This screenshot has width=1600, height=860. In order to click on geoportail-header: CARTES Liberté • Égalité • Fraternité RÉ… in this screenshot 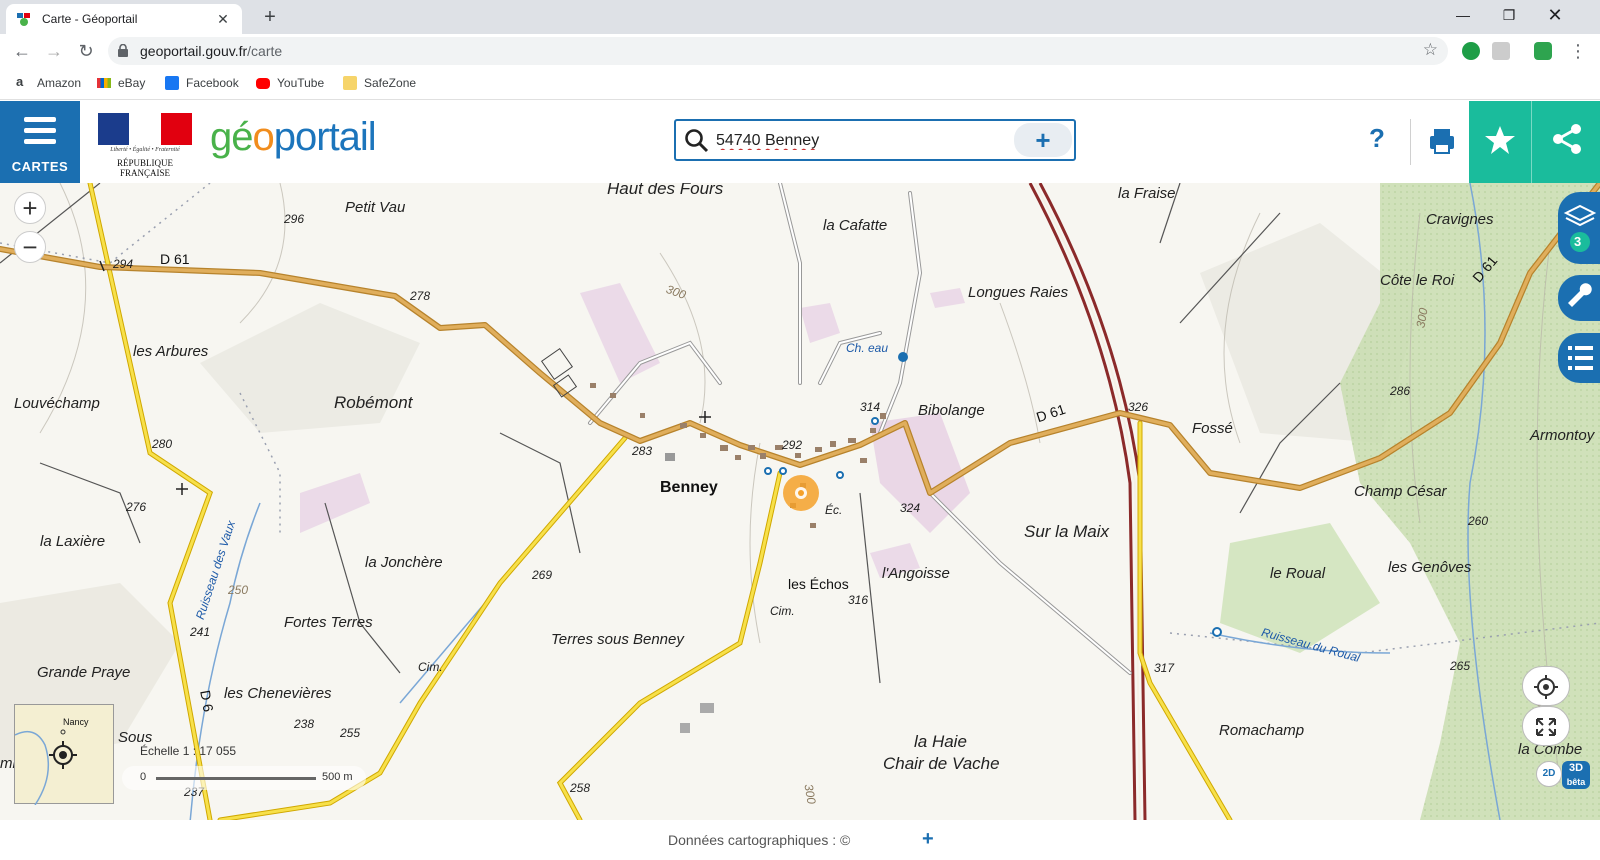, I will do `click(800, 142)`.